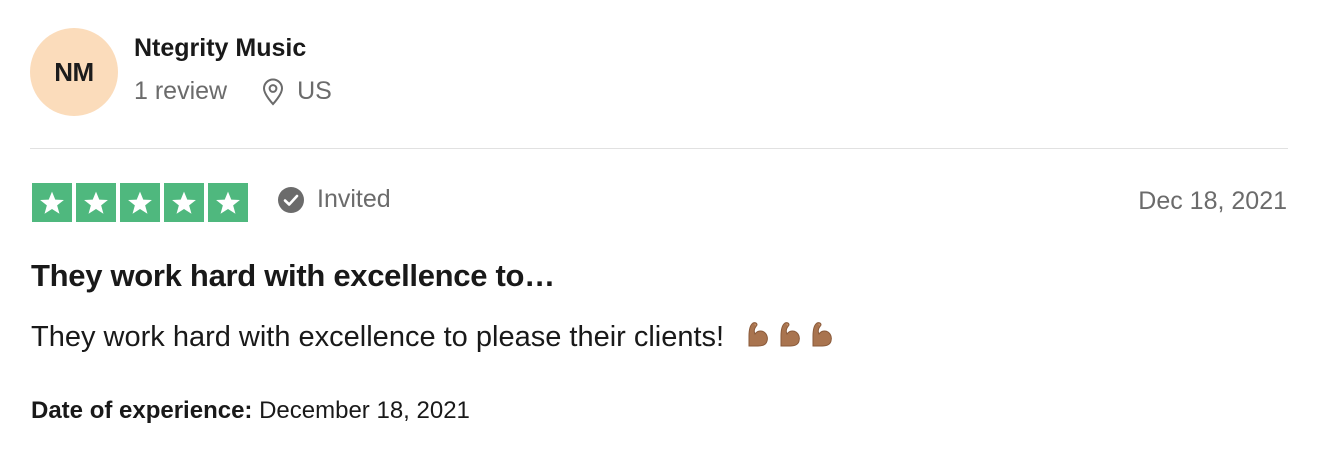 The image size is (1318, 460). Describe the element at coordinates (364, 410) in the screenshot. I see `experience-date: December 18, 2021` at that location.